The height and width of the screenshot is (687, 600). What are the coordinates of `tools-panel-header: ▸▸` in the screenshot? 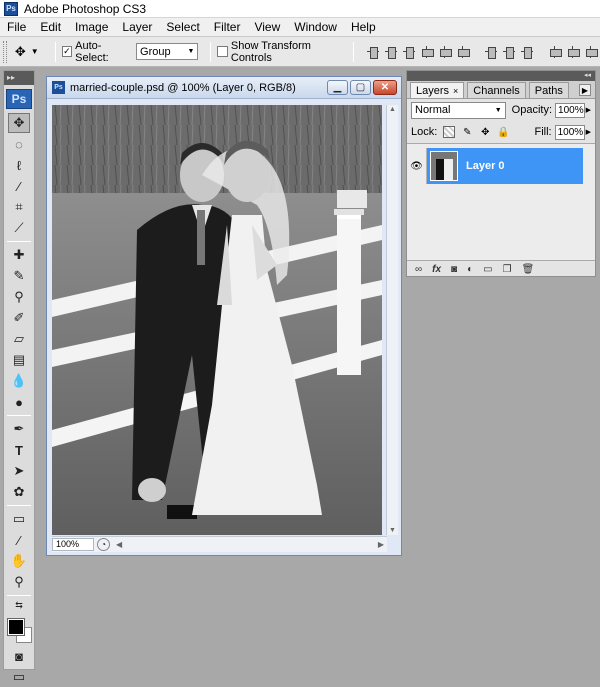 It's located at (19, 78).